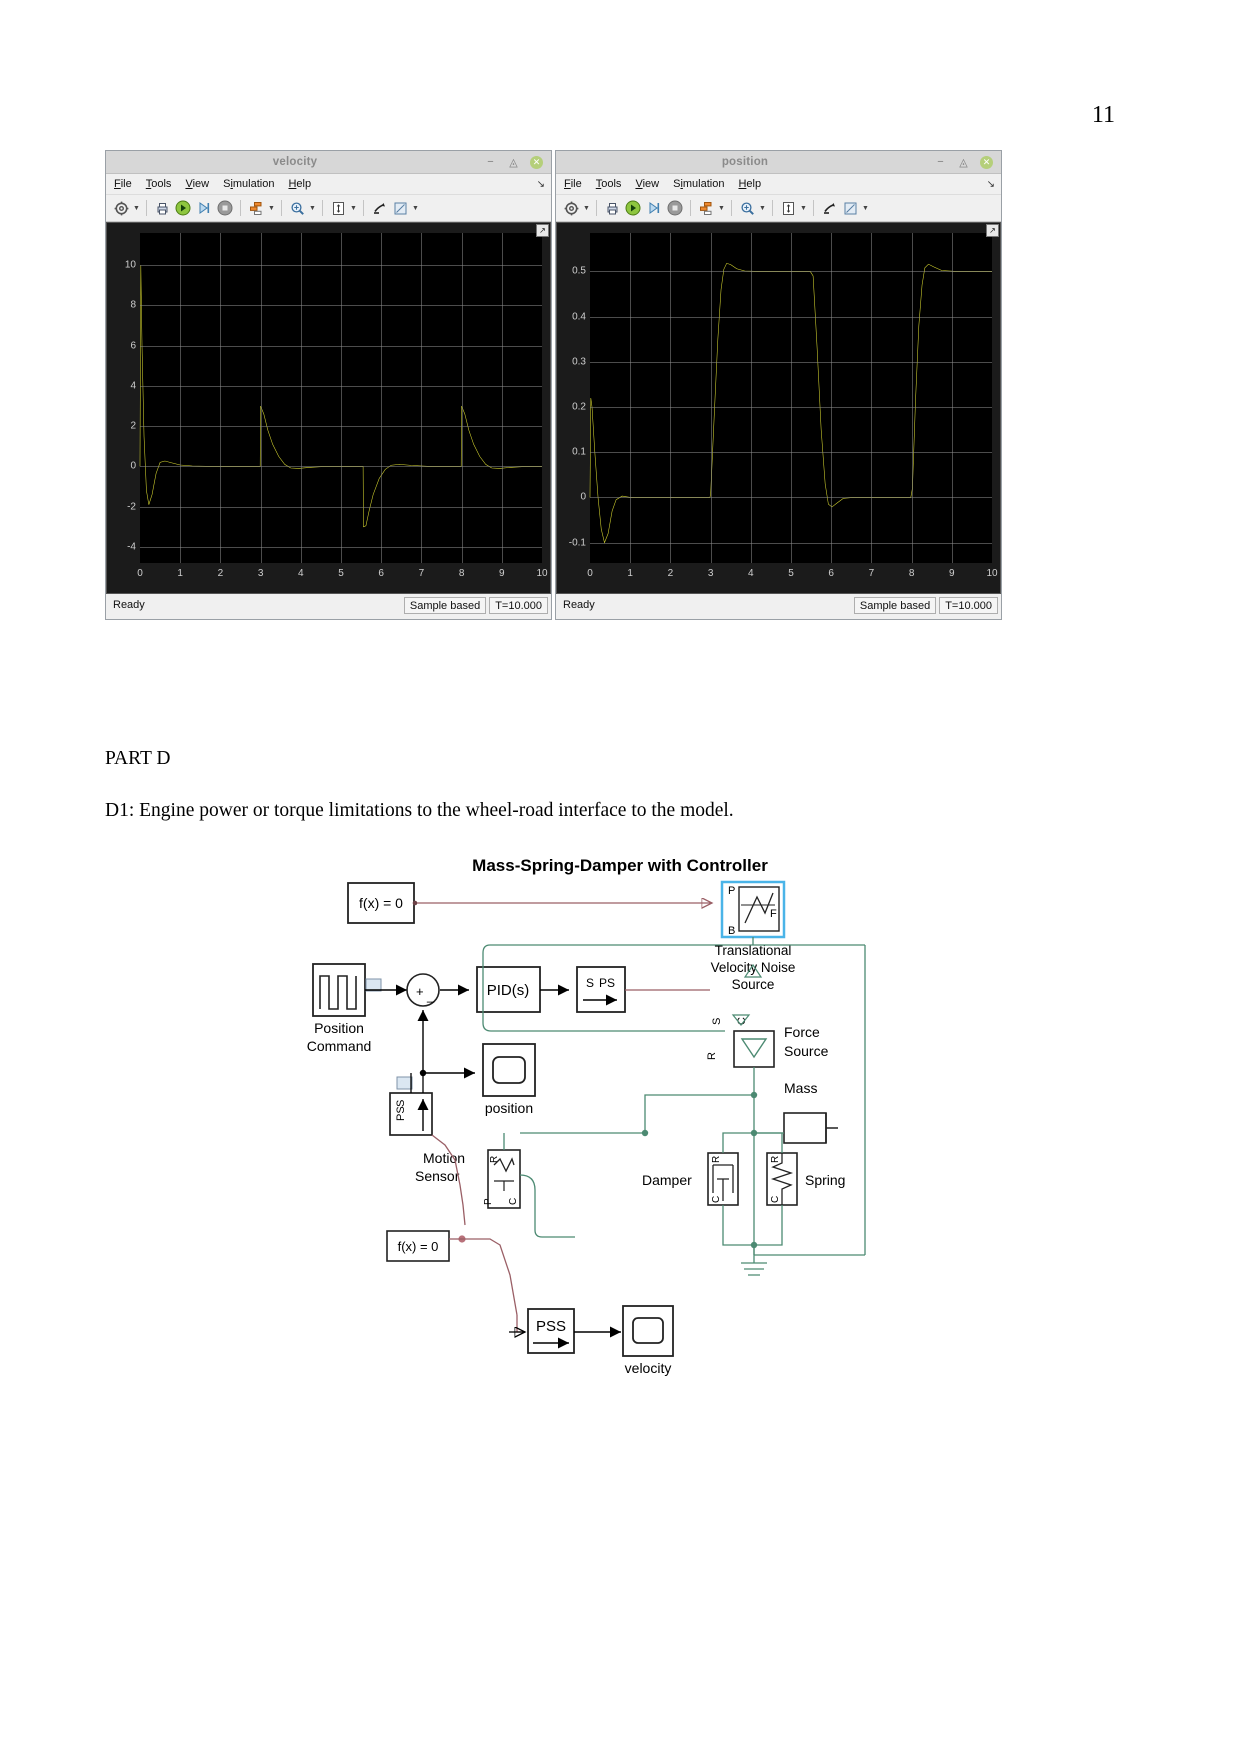  I want to click on sensor-port-p: P, so click(488, 1201).